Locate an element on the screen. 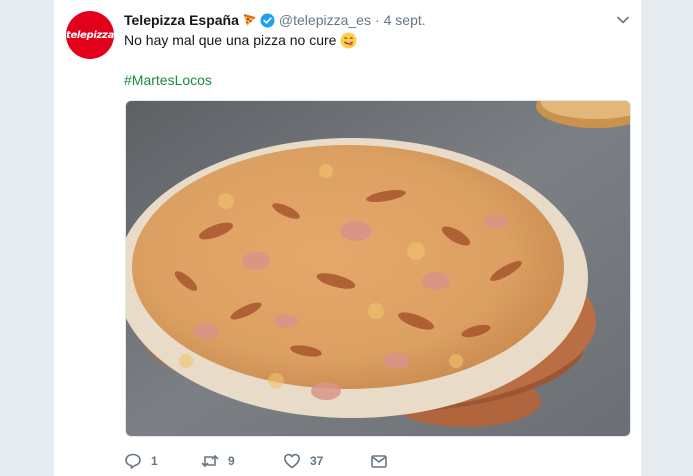  avatar-logo-text: telepizza is located at coordinates (90, 35).